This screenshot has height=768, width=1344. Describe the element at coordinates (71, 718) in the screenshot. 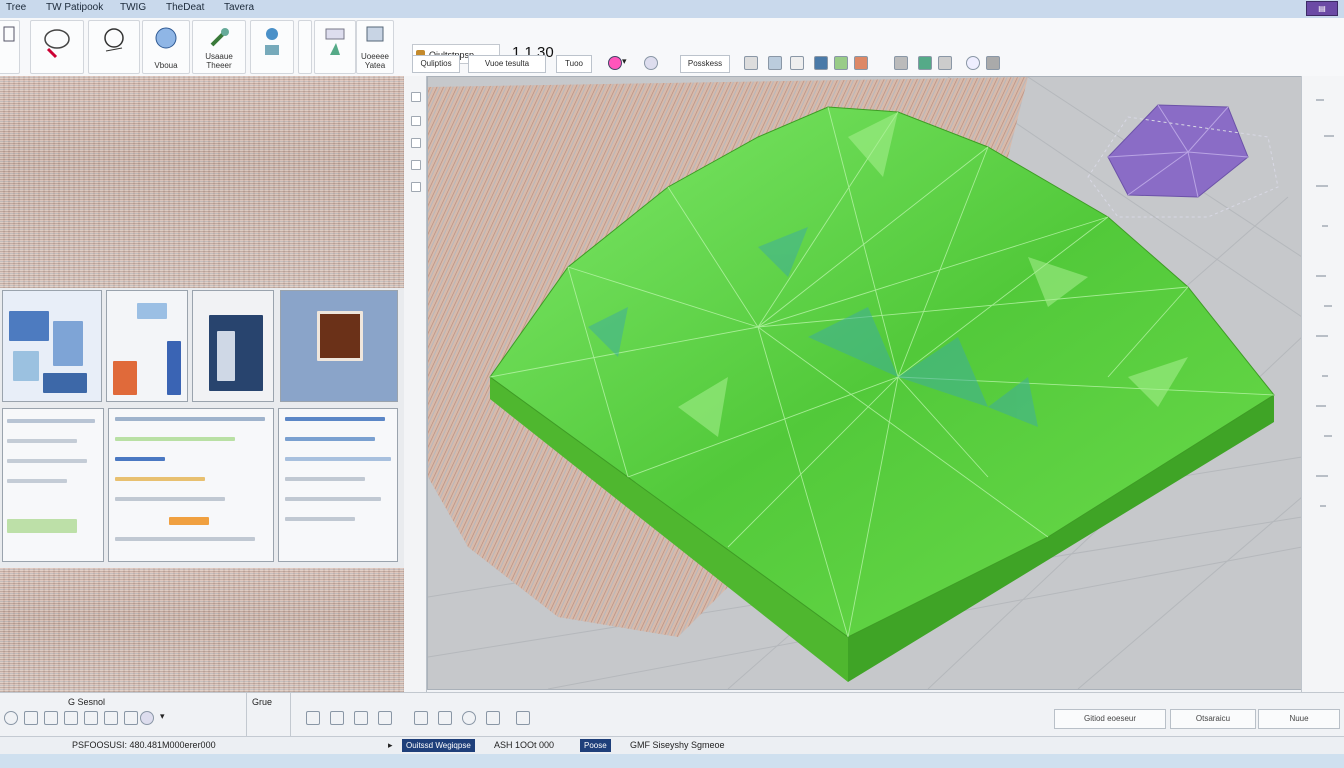

I see `scale-icon` at that location.